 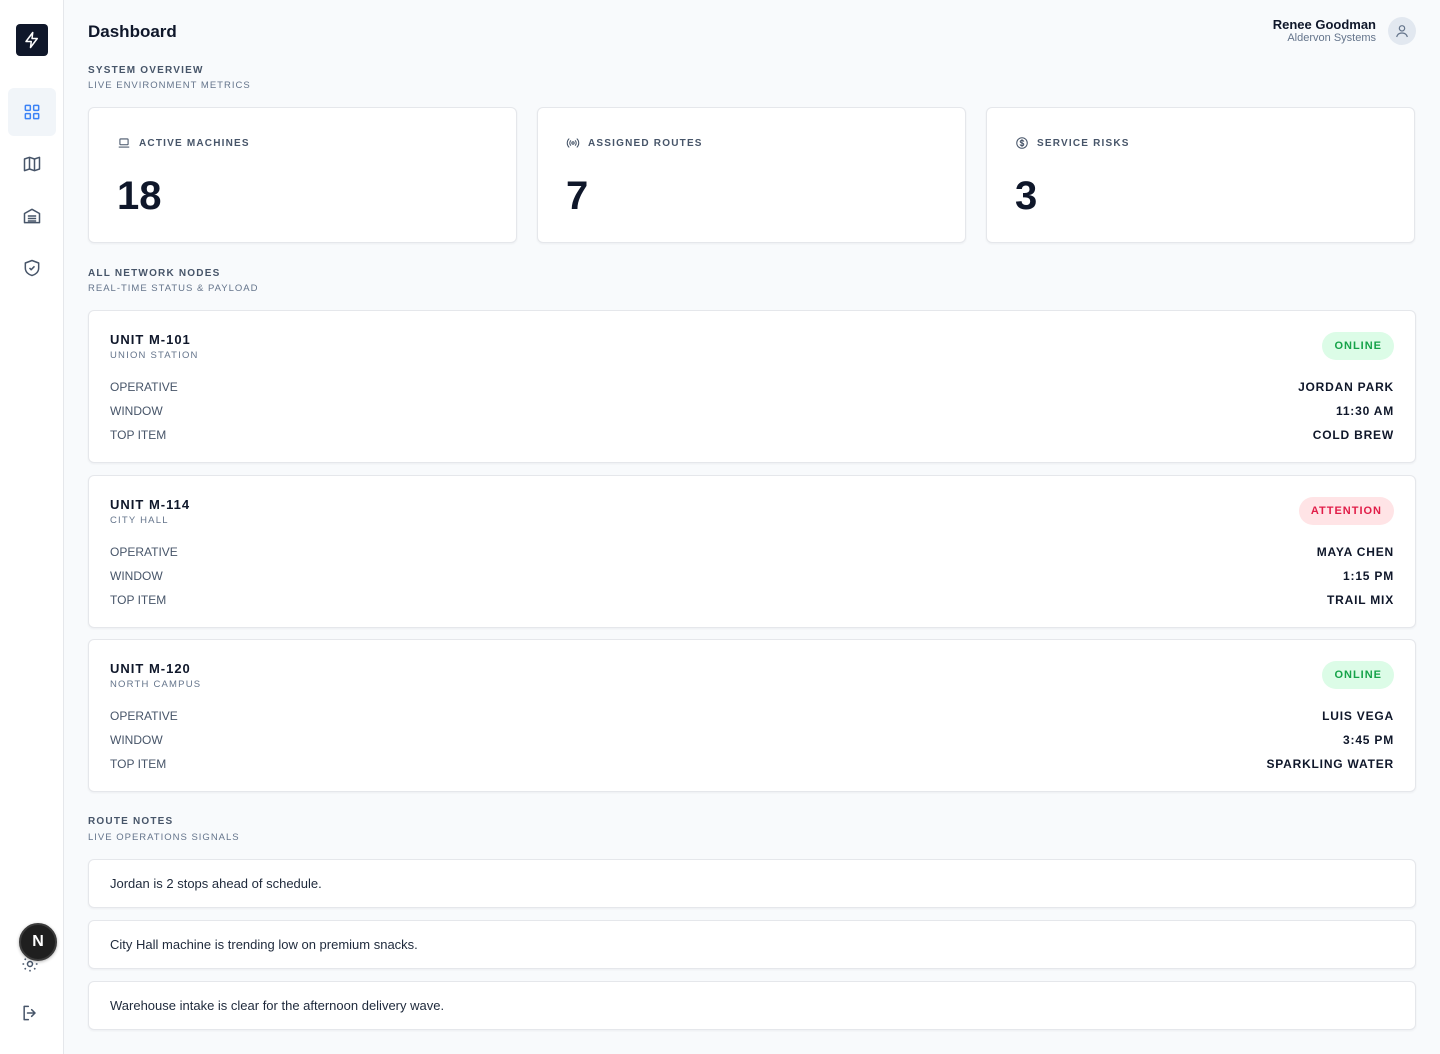 I want to click on operative-value: JORDAN PARK, so click(x=1346, y=387).